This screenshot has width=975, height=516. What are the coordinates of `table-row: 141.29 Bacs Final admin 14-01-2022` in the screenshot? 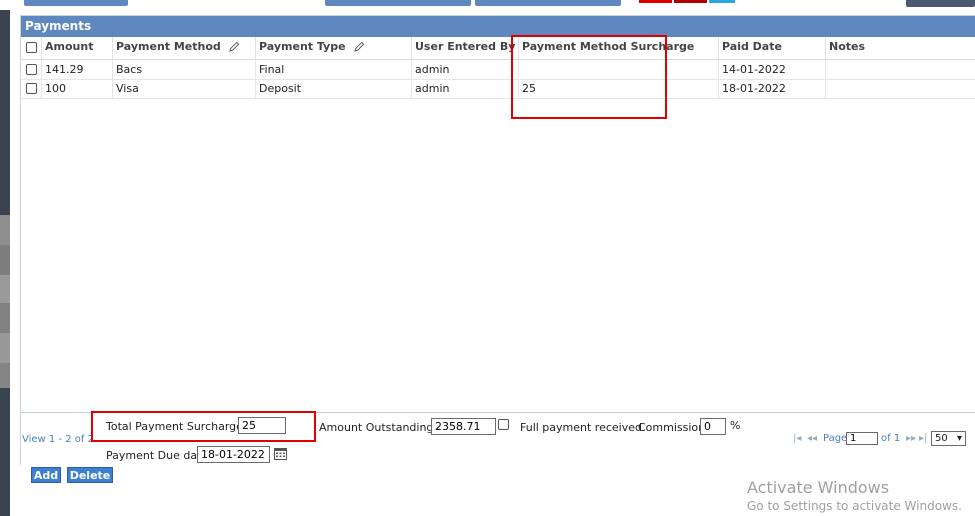 It's located at (498, 70).